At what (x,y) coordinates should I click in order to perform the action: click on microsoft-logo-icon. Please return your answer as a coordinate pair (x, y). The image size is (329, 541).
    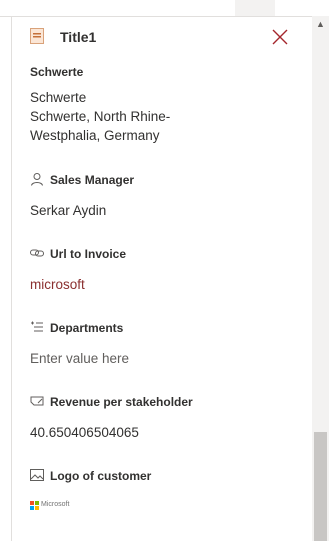
    Looking at the image, I should click on (34, 505).